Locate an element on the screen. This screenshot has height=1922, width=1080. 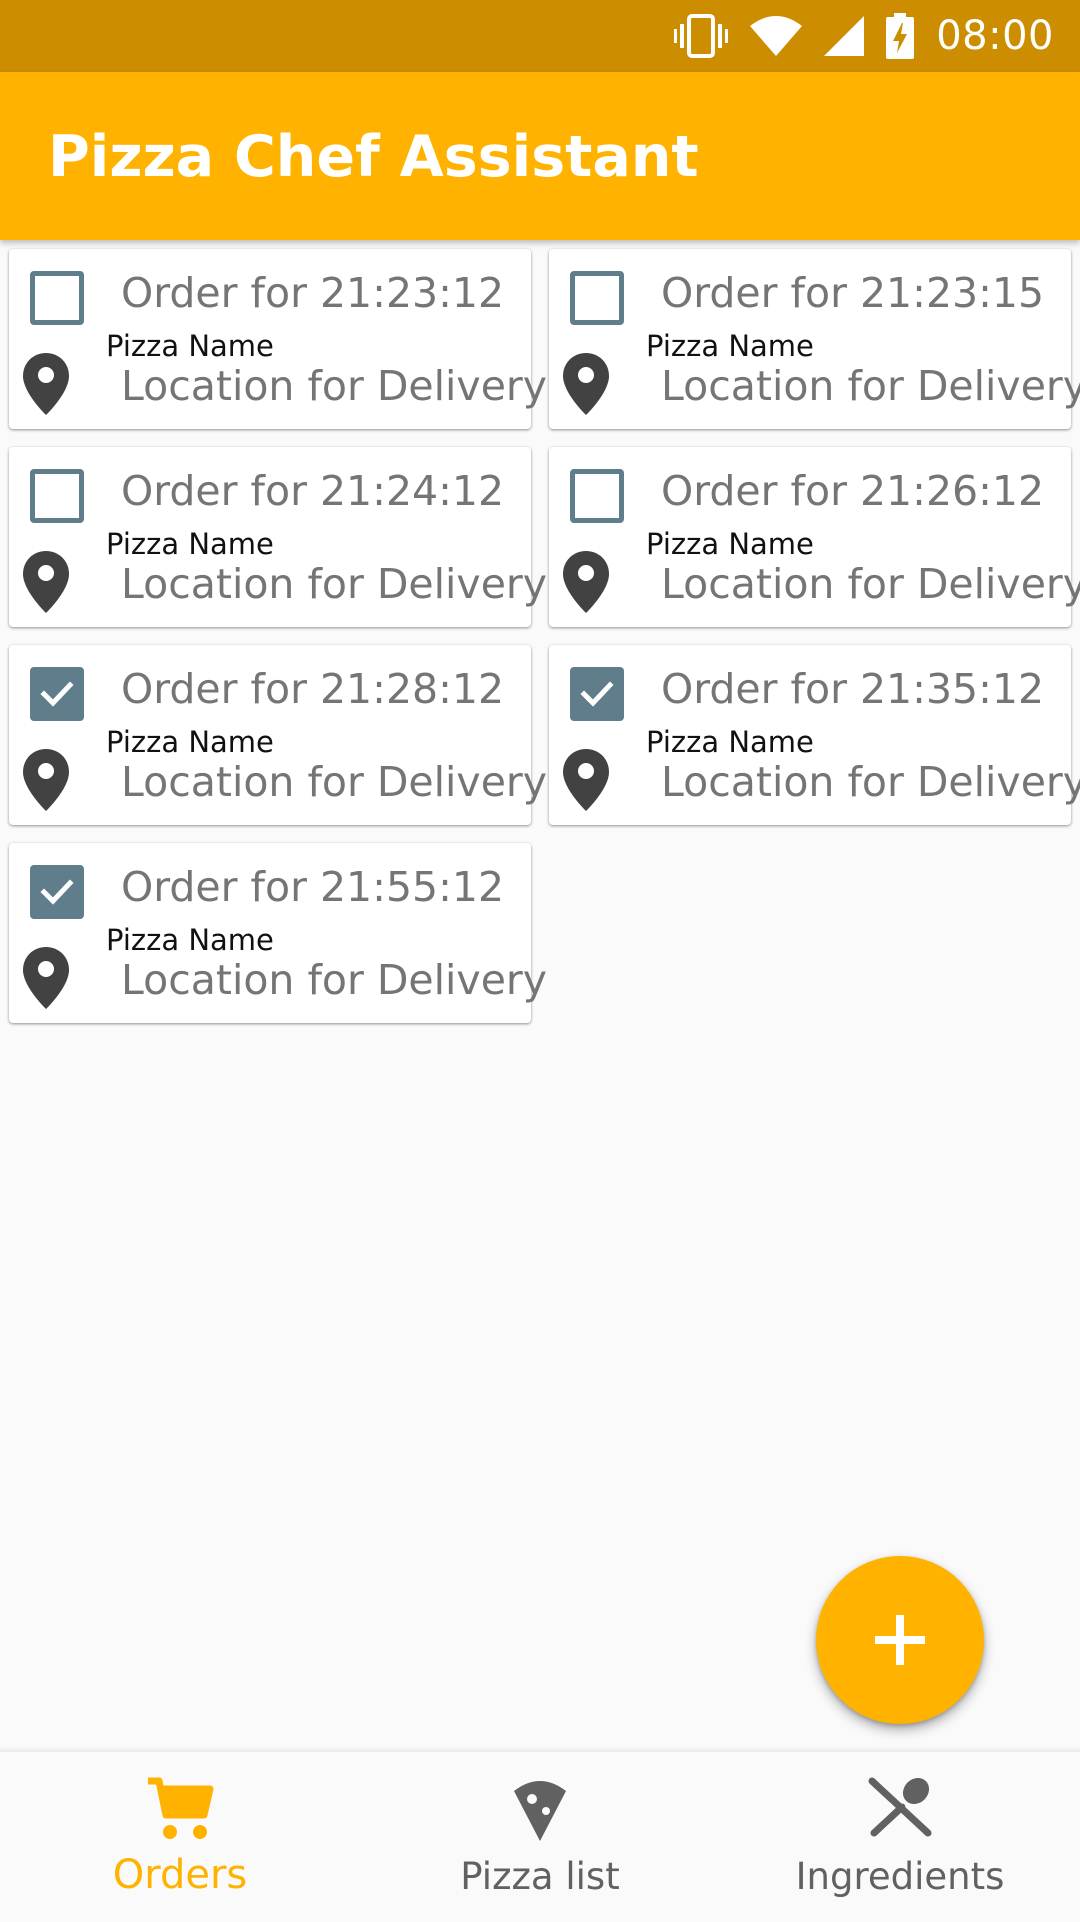
bottom-navigation: Orders Pizza list Ingredients is located at coordinates (540, 1836).